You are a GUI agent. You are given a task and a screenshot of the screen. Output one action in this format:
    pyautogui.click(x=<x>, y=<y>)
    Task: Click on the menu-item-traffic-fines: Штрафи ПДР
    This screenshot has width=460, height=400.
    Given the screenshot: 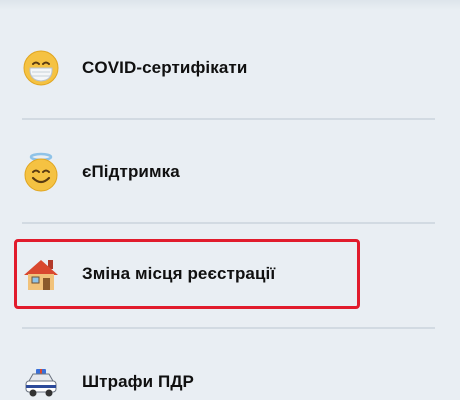 What is the action you would take?
    pyautogui.click(x=190, y=375)
    